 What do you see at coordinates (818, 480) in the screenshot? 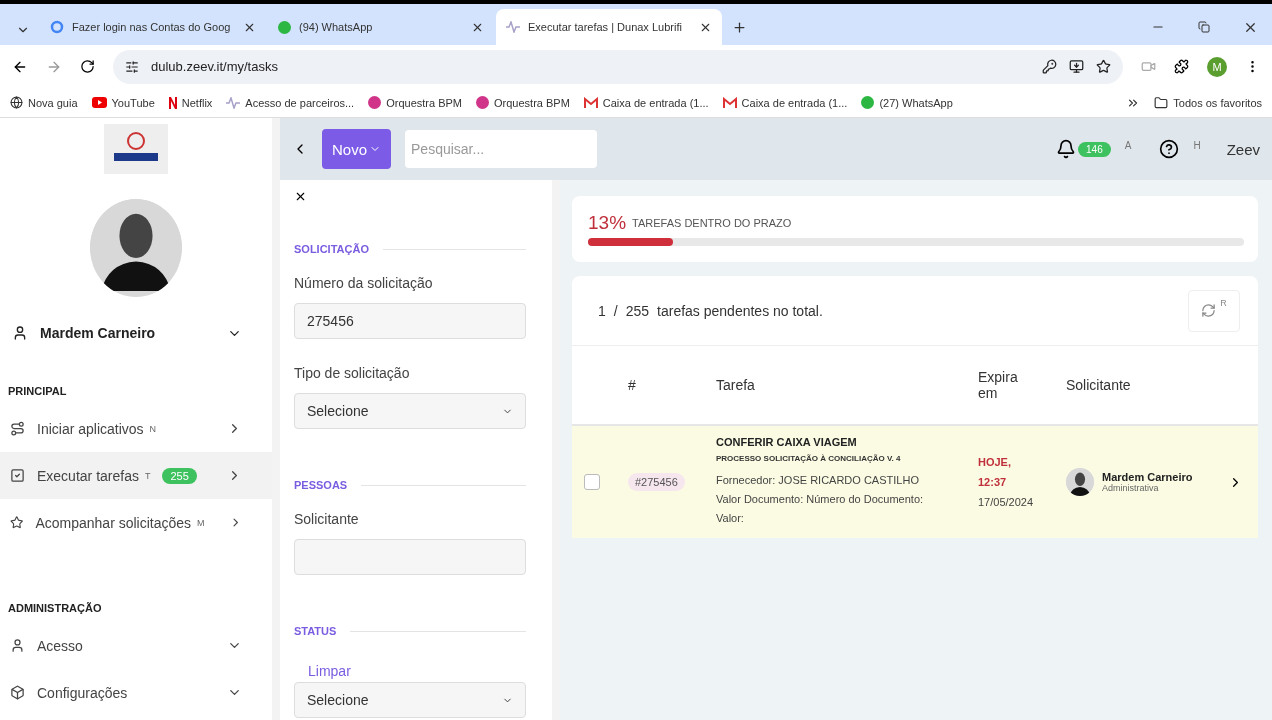
I see `task-detail: Fornecedor: JOSE RICARDO CASTILHO` at bounding box center [818, 480].